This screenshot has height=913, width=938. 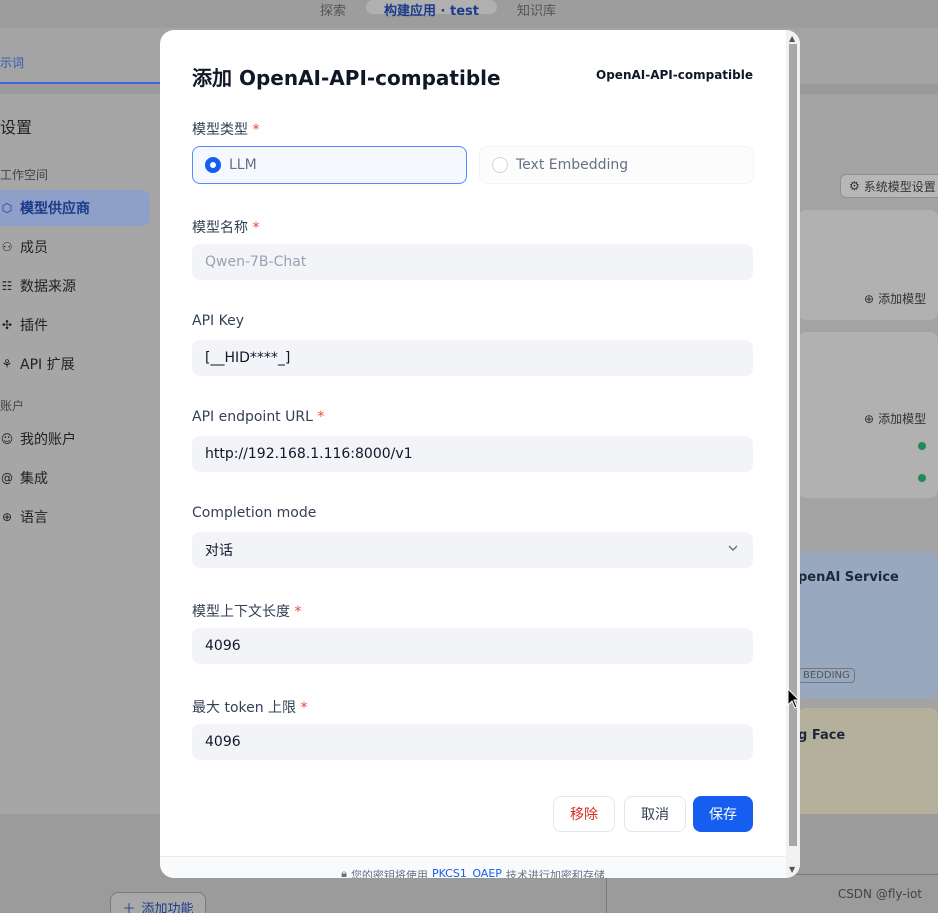 I want to click on lock-icon: 🔒︎, so click(x=344, y=872).